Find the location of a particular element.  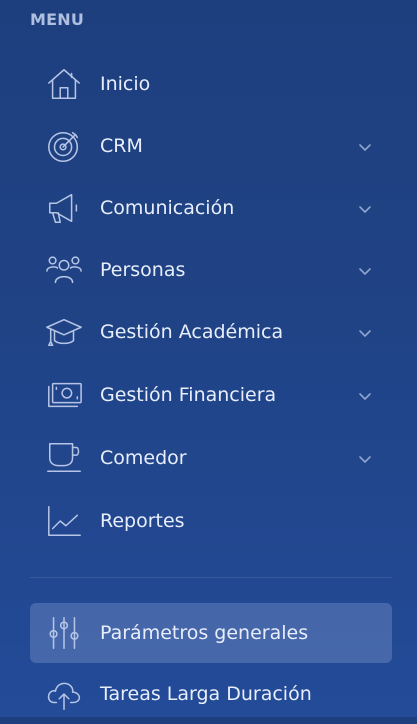

sidebar-item-label: Tareas Larga Duración is located at coordinates (206, 694).